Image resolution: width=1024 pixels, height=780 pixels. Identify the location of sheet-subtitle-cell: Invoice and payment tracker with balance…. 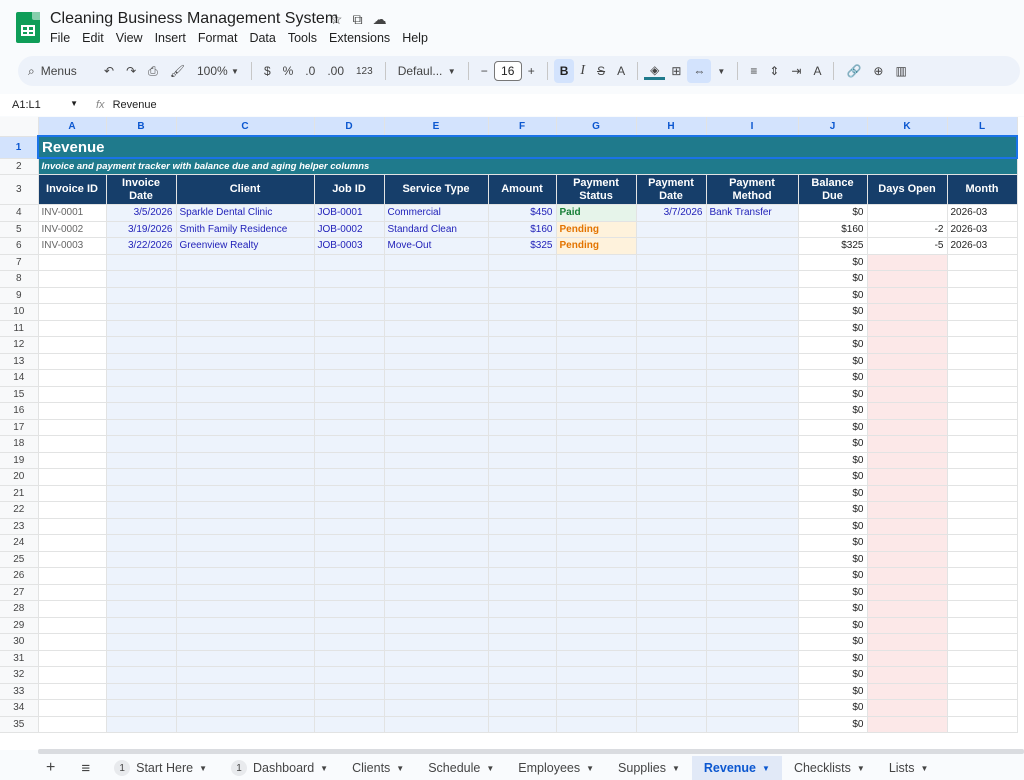
(528, 166).